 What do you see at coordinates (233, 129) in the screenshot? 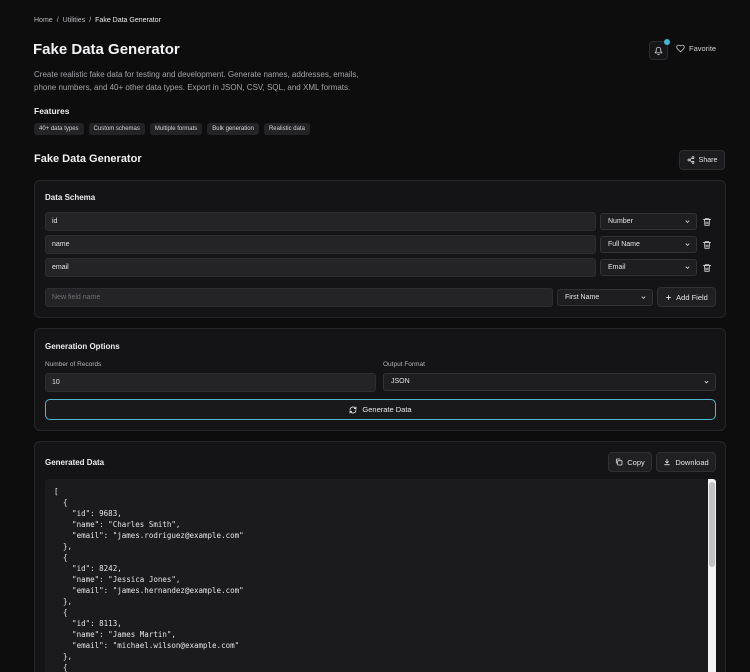
I see `feature-tag: Bulk generation` at bounding box center [233, 129].